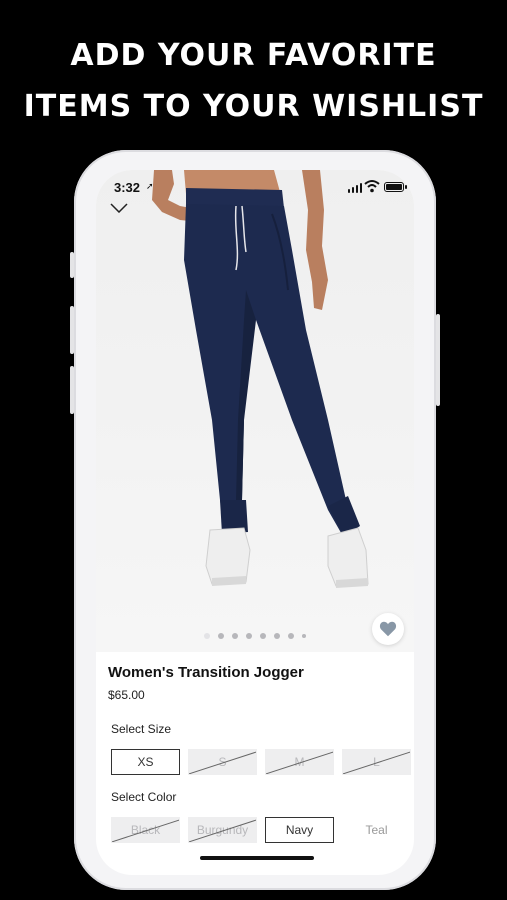 This screenshot has width=507, height=900. Describe the element at coordinates (253, 106) in the screenshot. I see `headline-line-2: ITEMS TO YOUR WISHLIST` at that location.